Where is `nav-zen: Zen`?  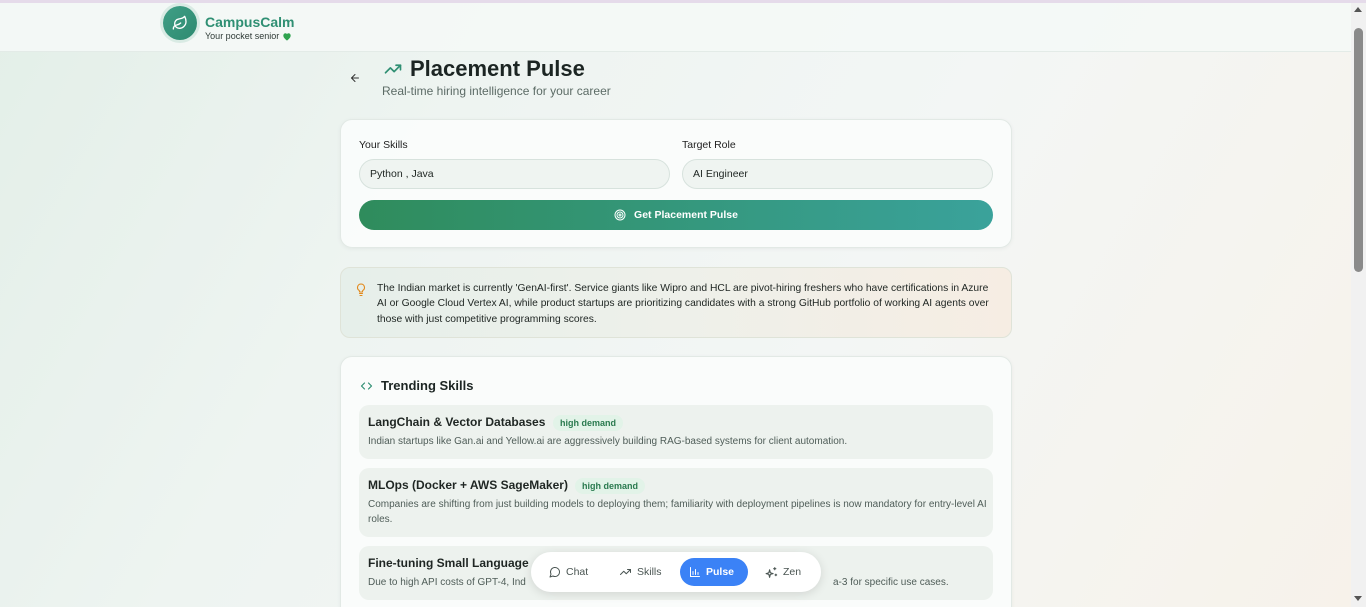
nav-zen: Zen is located at coordinates (783, 572).